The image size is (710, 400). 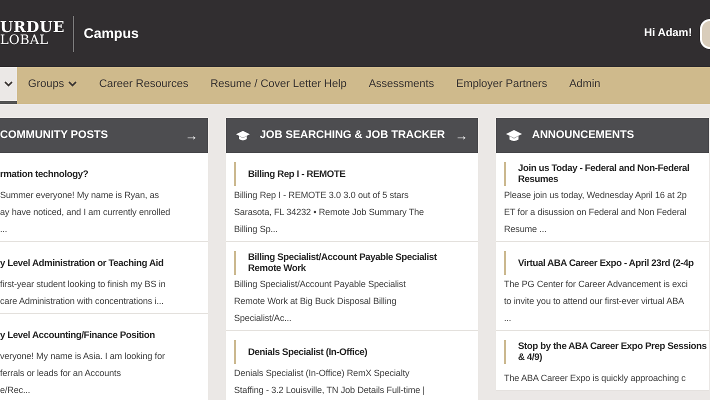 I want to click on item-summary: Denials Specialist (In-Office) RemX Specialty Staffing - 3.2 Louisville, TN Job Details Full-time |, so click(x=329, y=382).